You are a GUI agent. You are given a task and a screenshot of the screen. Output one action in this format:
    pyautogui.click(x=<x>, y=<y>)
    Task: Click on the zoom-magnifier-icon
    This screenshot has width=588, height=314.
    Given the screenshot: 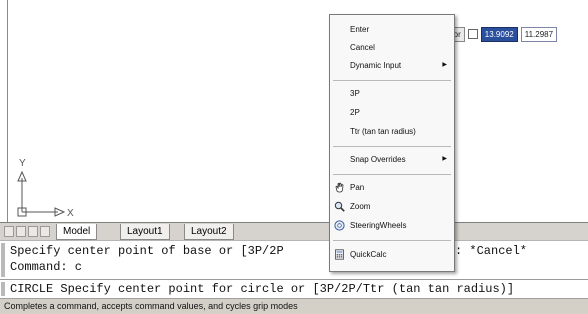 What is the action you would take?
    pyautogui.click(x=339, y=206)
    